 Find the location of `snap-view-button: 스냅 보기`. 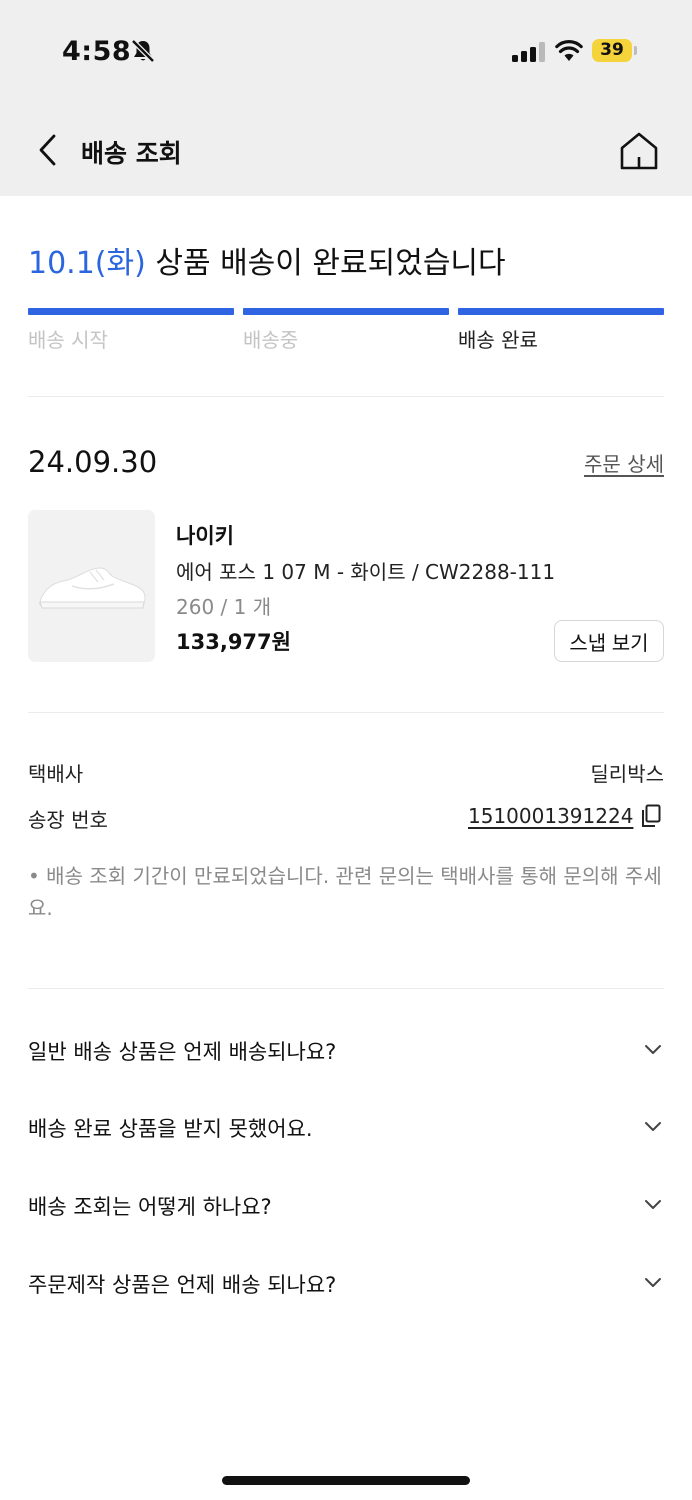

snap-view-button: 스냅 보기 is located at coordinates (609, 641).